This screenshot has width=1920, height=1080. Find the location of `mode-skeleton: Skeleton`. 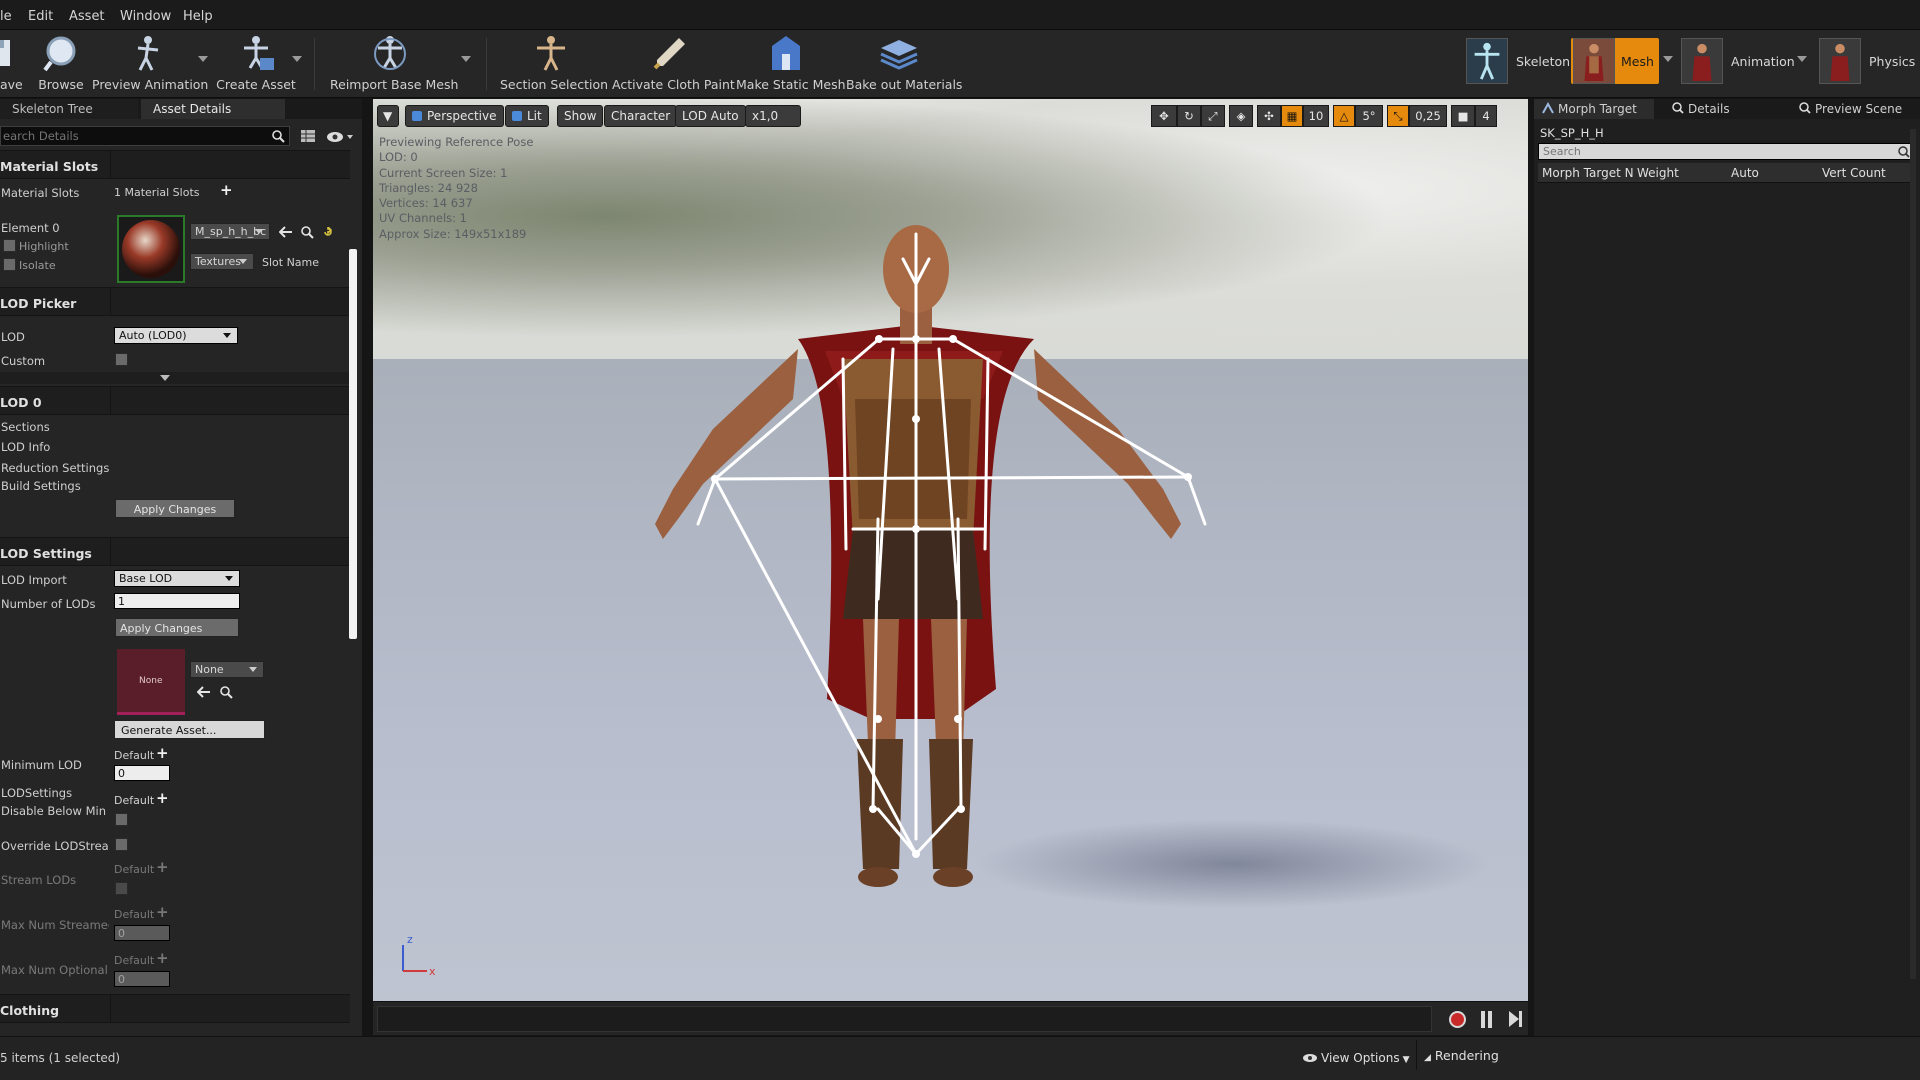

mode-skeleton: Skeleton is located at coordinates (1518, 61).